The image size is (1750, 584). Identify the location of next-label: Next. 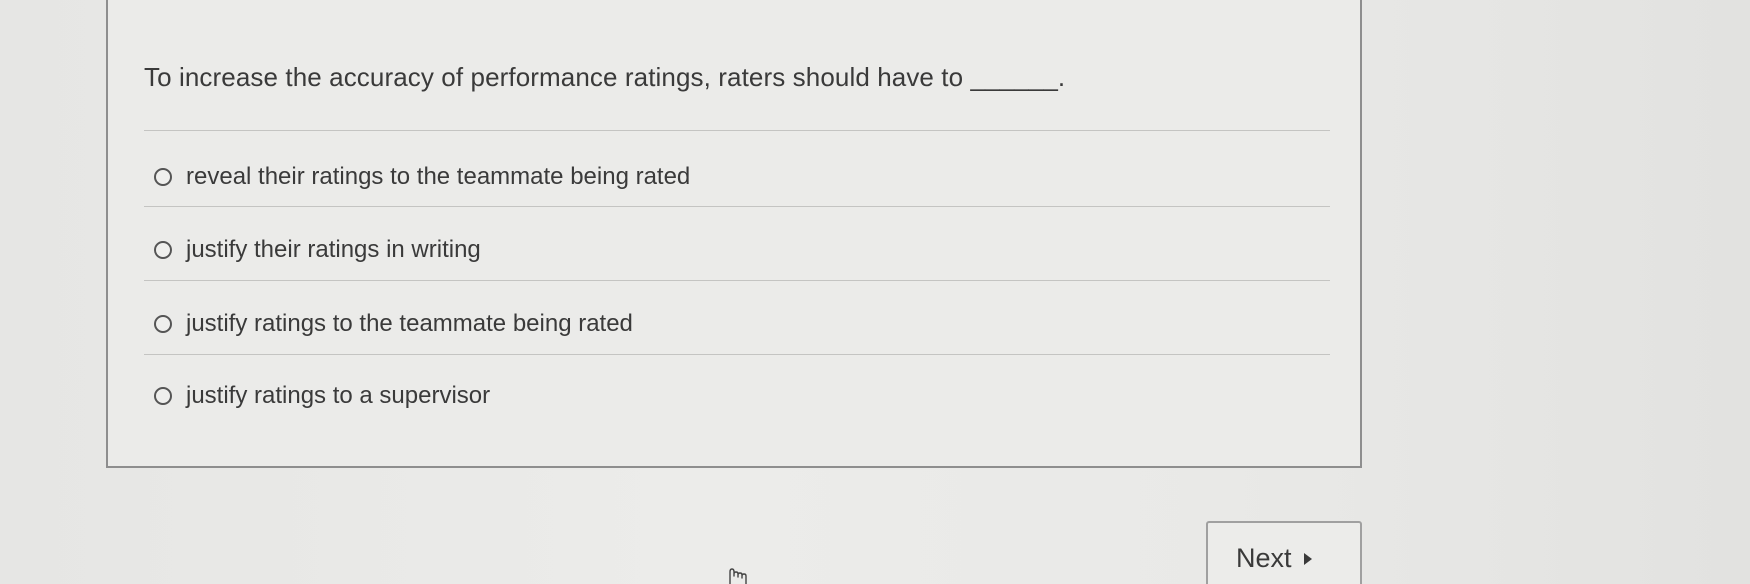
(1264, 558).